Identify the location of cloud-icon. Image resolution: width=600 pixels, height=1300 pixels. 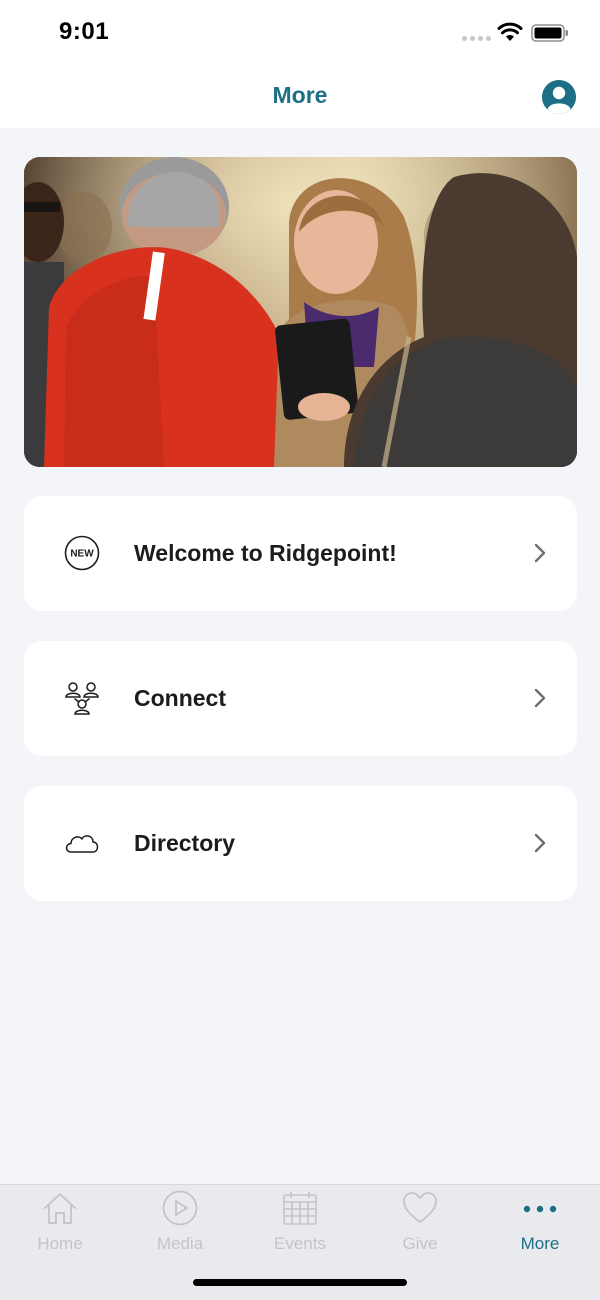
(82, 844).